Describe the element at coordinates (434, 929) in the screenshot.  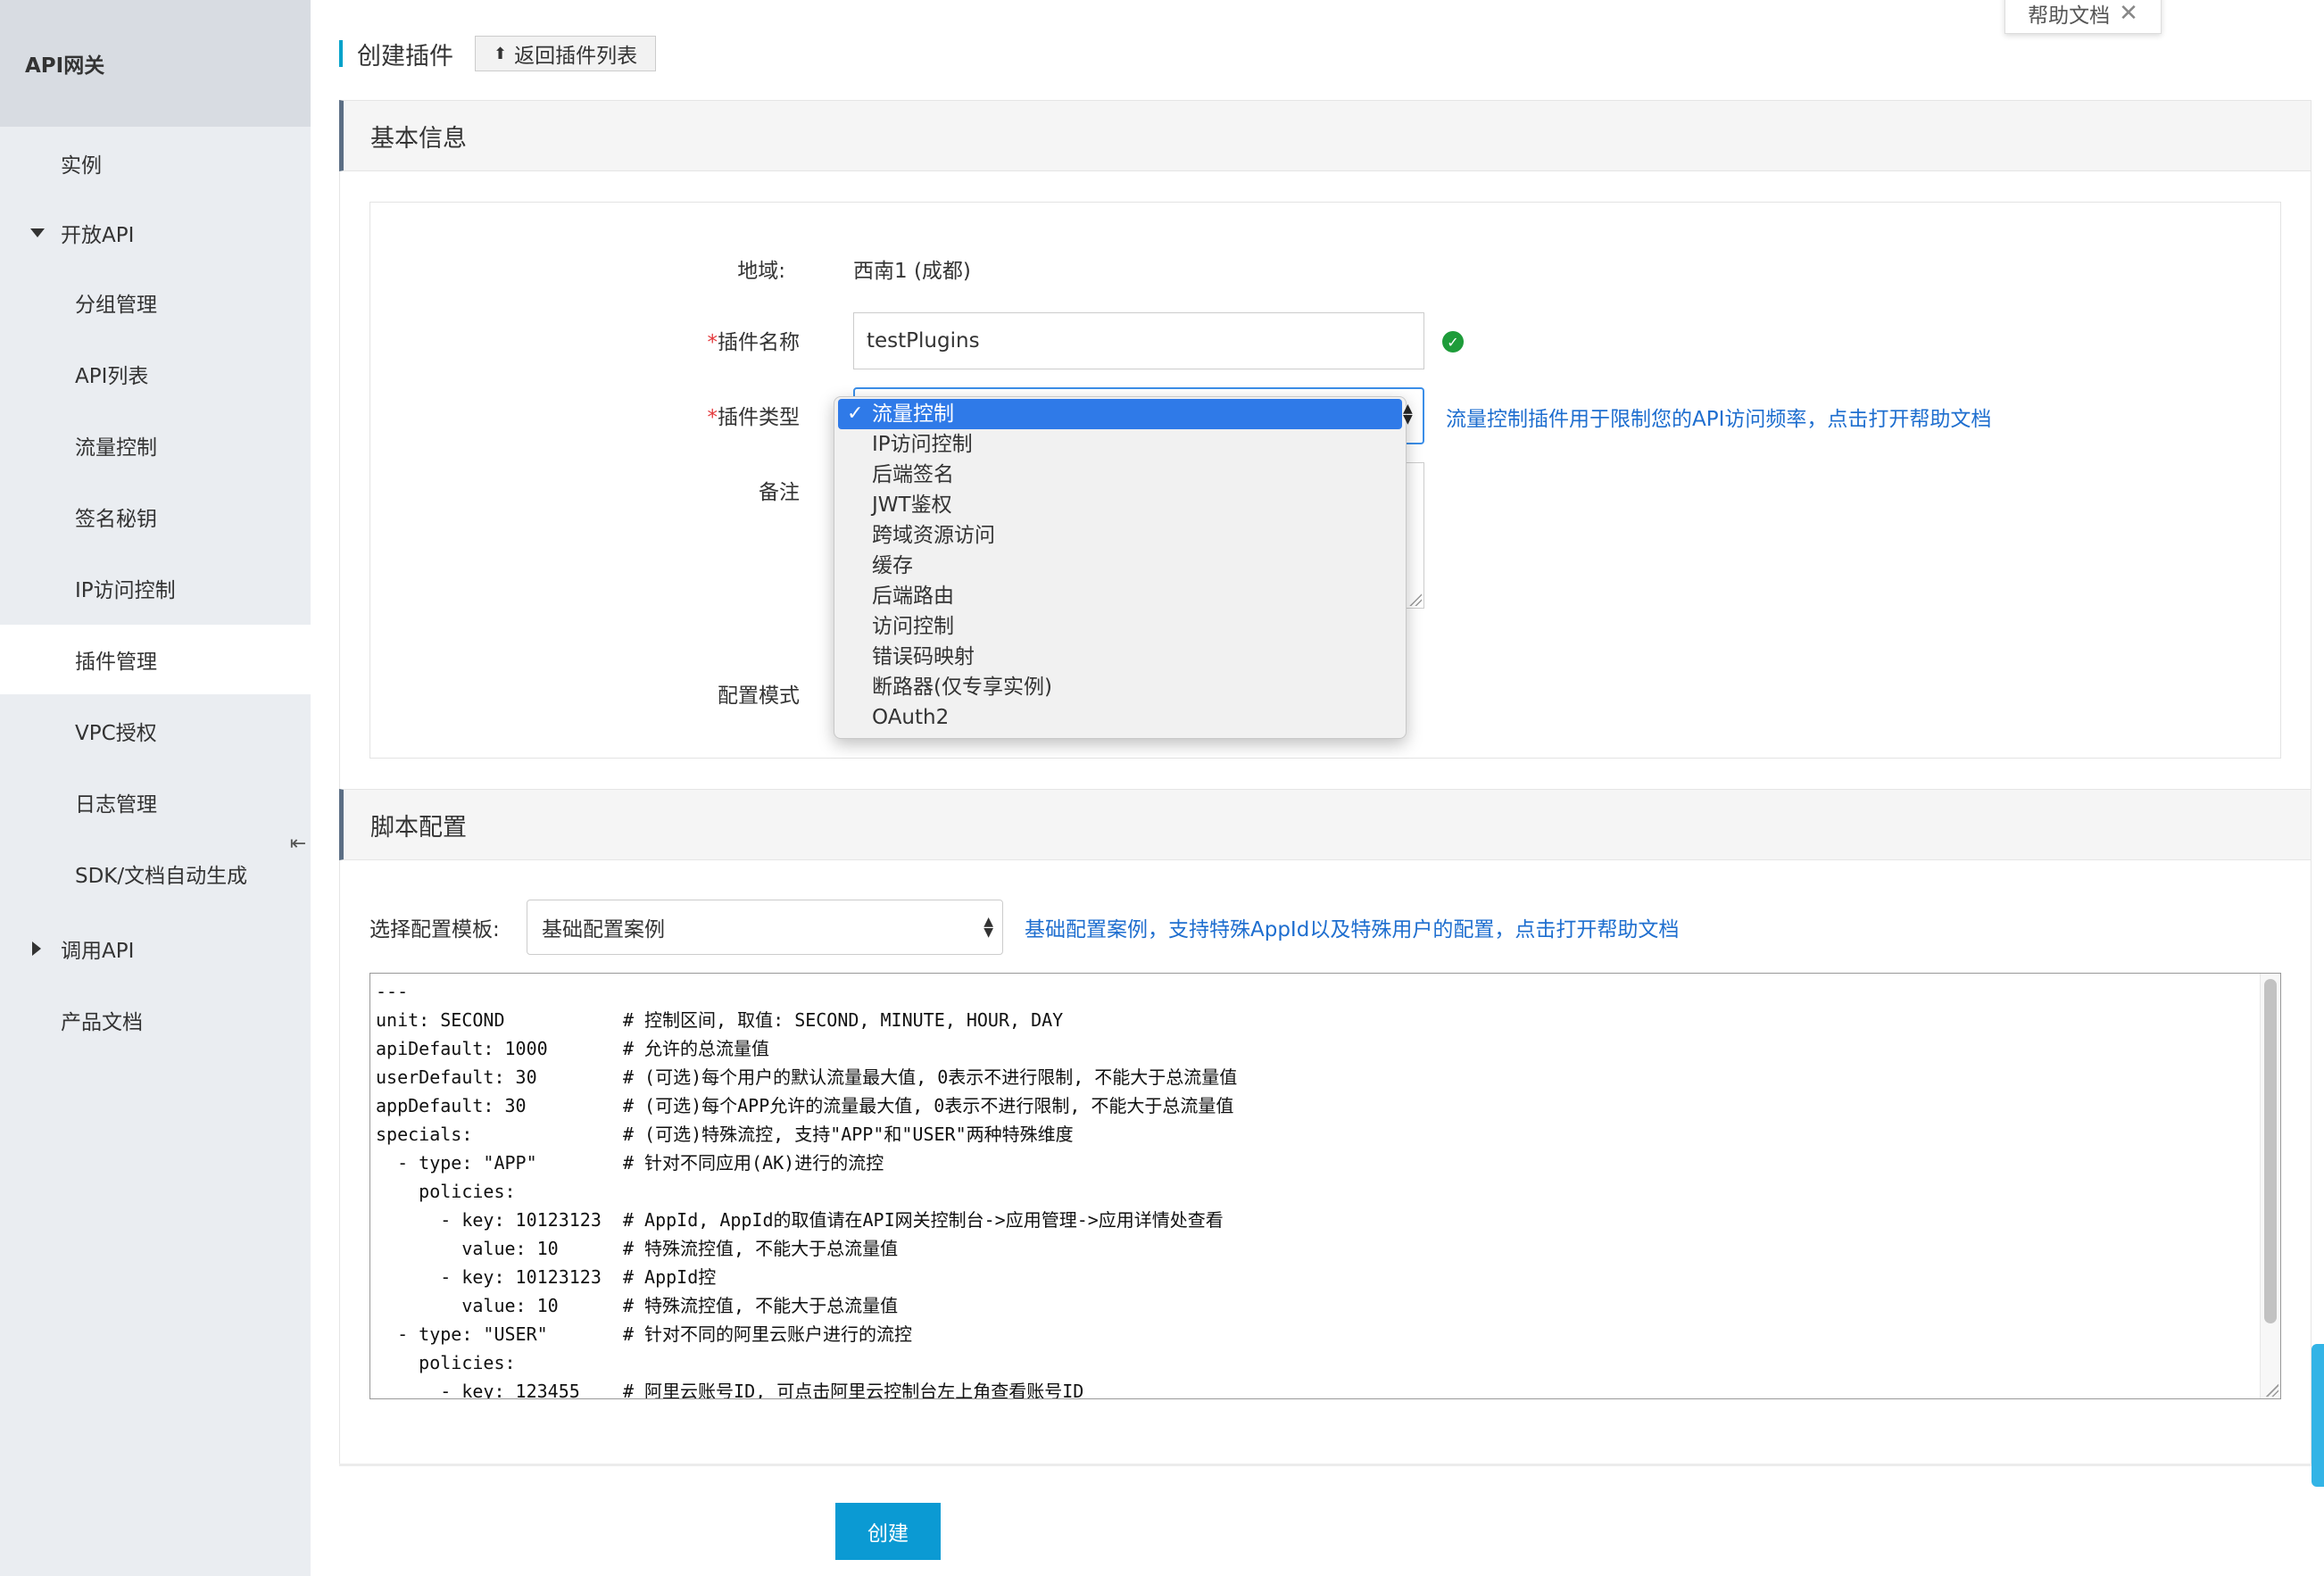
I see `template-label: 选择配置模板:` at that location.